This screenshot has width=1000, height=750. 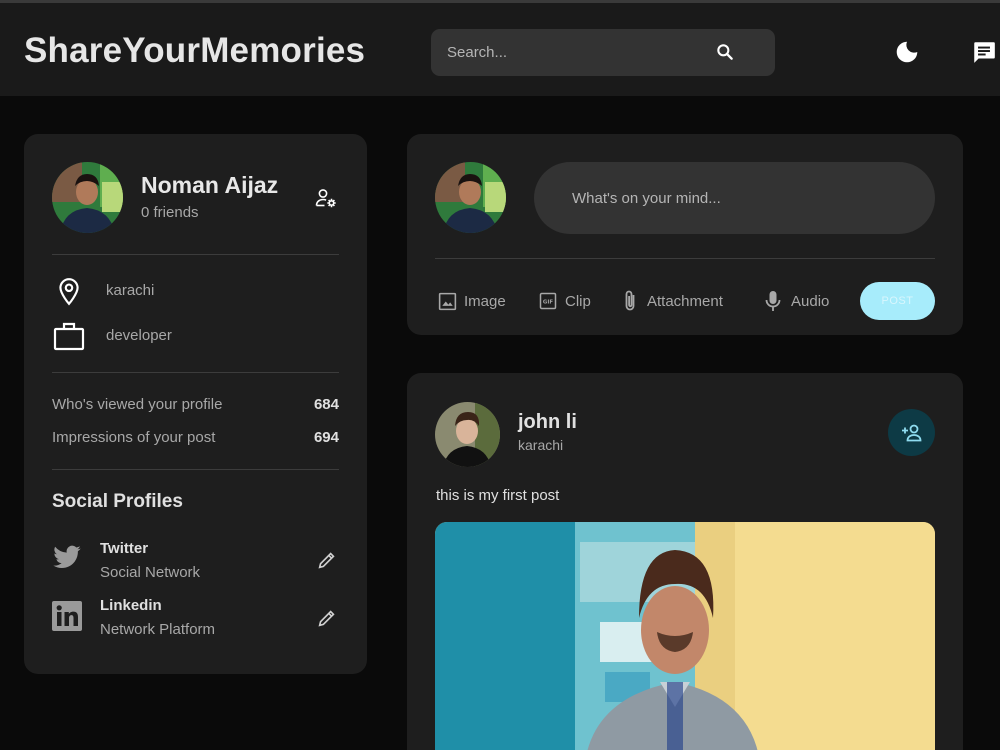 What do you see at coordinates (327, 562) in the screenshot?
I see `edit-twitter-icon` at bounding box center [327, 562].